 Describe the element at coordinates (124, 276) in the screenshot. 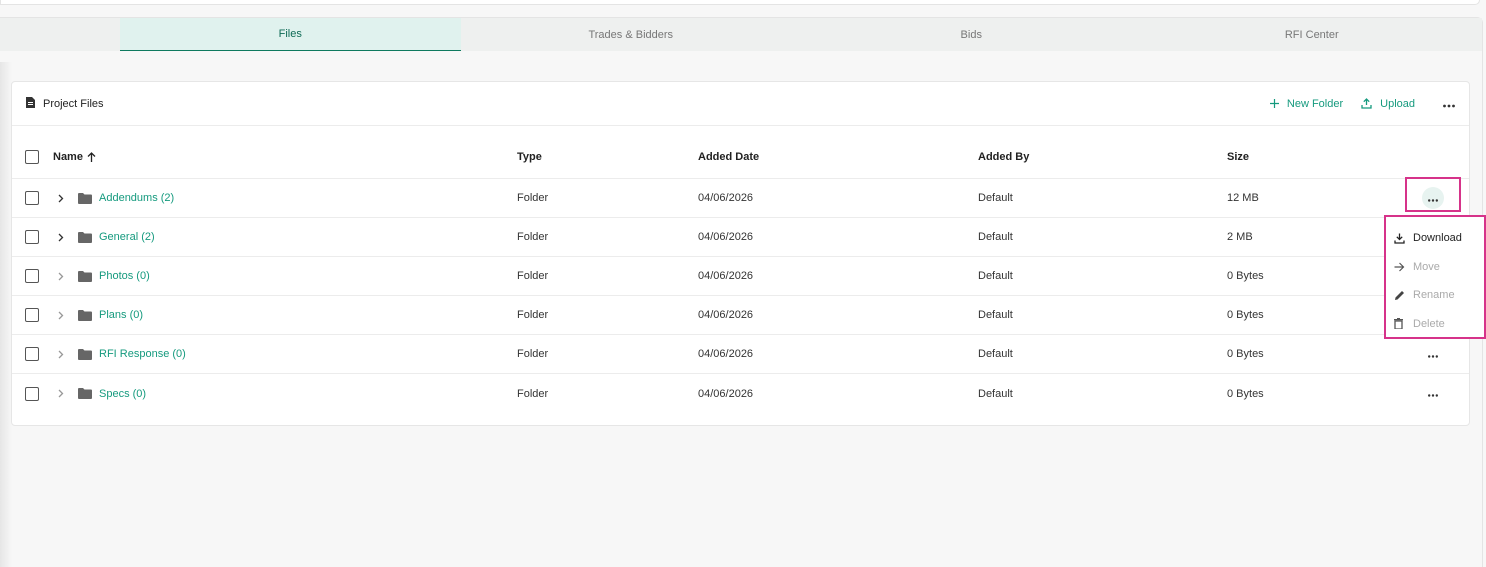

I see `folder-name-link: Photos (0)` at that location.